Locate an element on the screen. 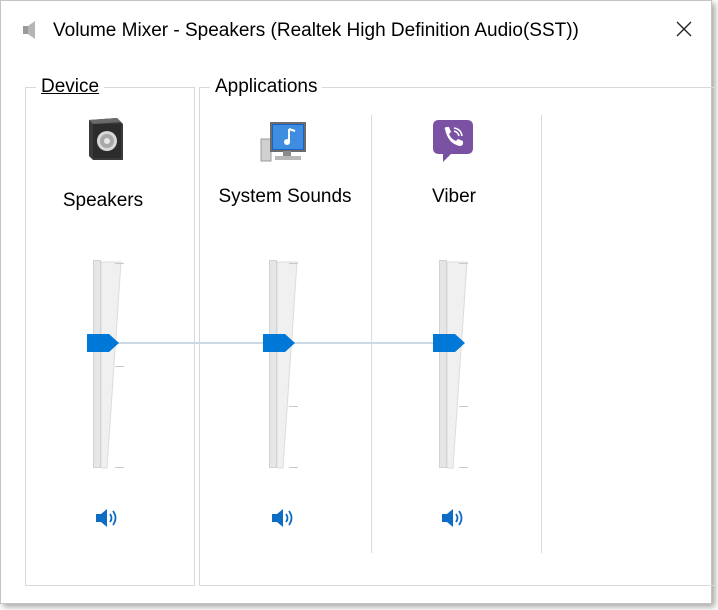 This screenshot has height=610, width=718. system-sounds-volume-track is located at coordinates (273, 364).